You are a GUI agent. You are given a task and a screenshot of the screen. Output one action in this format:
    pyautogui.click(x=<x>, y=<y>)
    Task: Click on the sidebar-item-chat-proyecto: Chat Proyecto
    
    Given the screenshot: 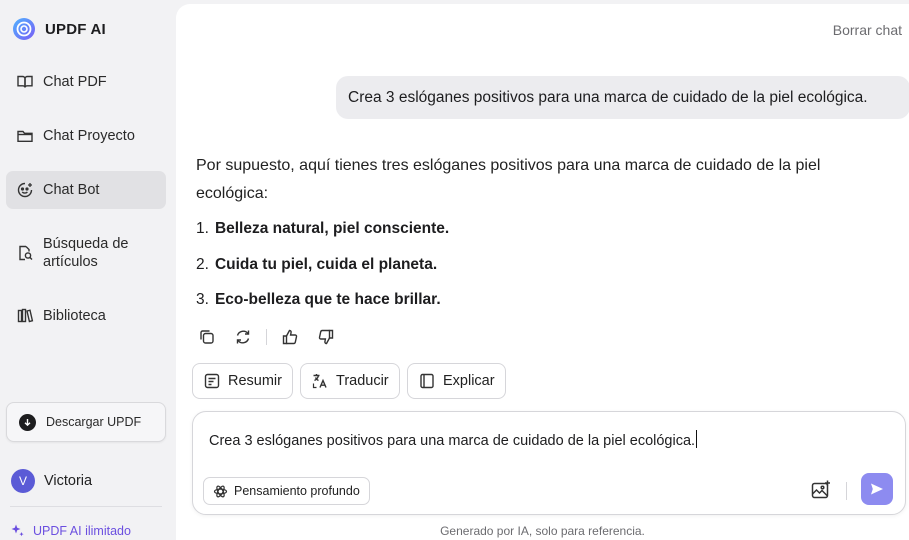 What is the action you would take?
    pyautogui.click(x=86, y=136)
    